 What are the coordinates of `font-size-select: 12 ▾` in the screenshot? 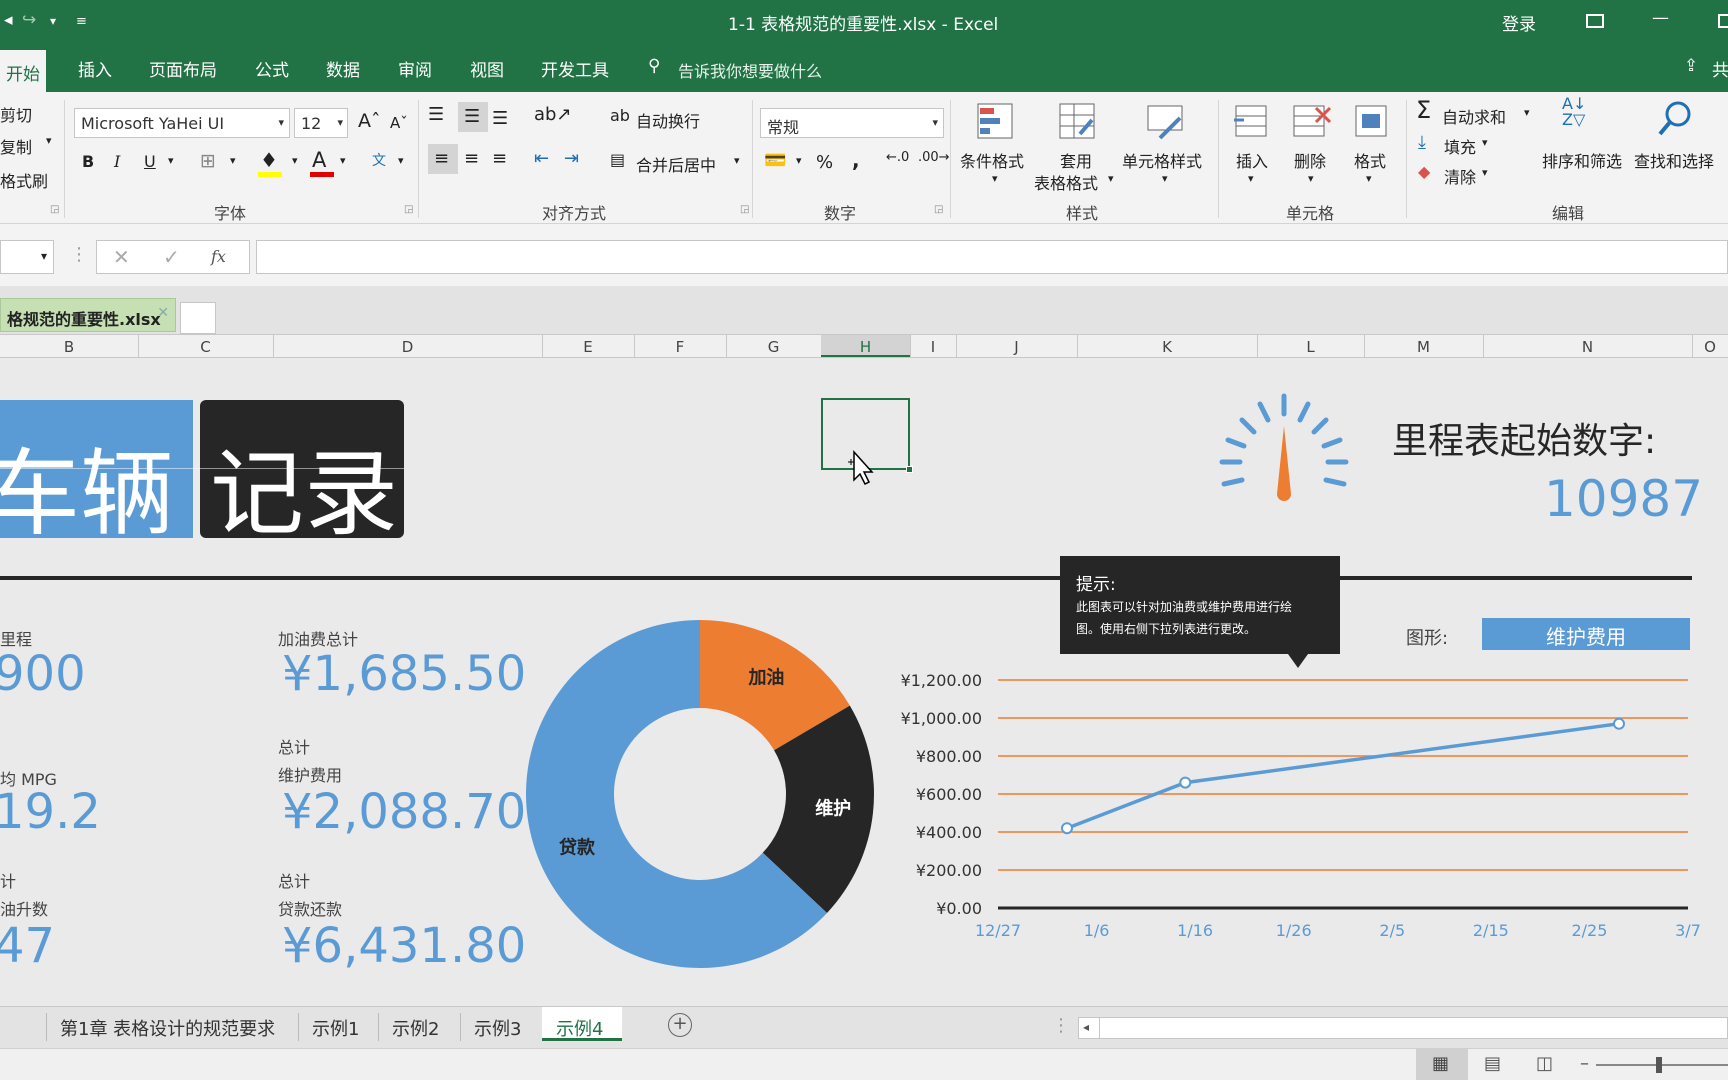 It's located at (321, 123).